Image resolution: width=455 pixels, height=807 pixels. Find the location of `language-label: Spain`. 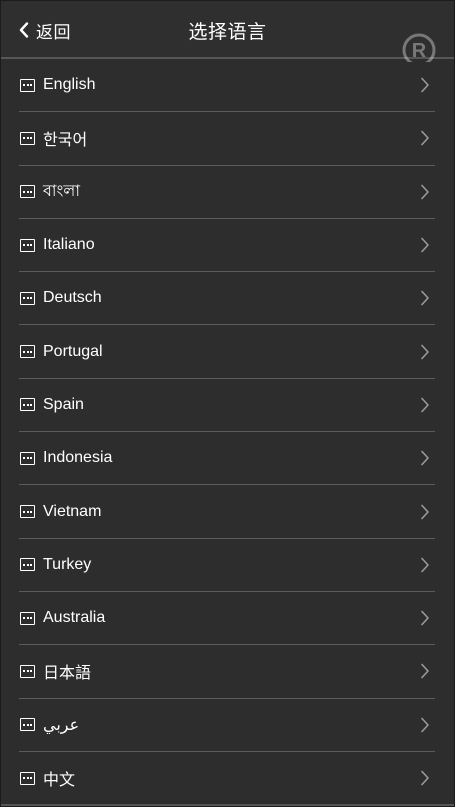

language-label: Spain is located at coordinates (63, 404).